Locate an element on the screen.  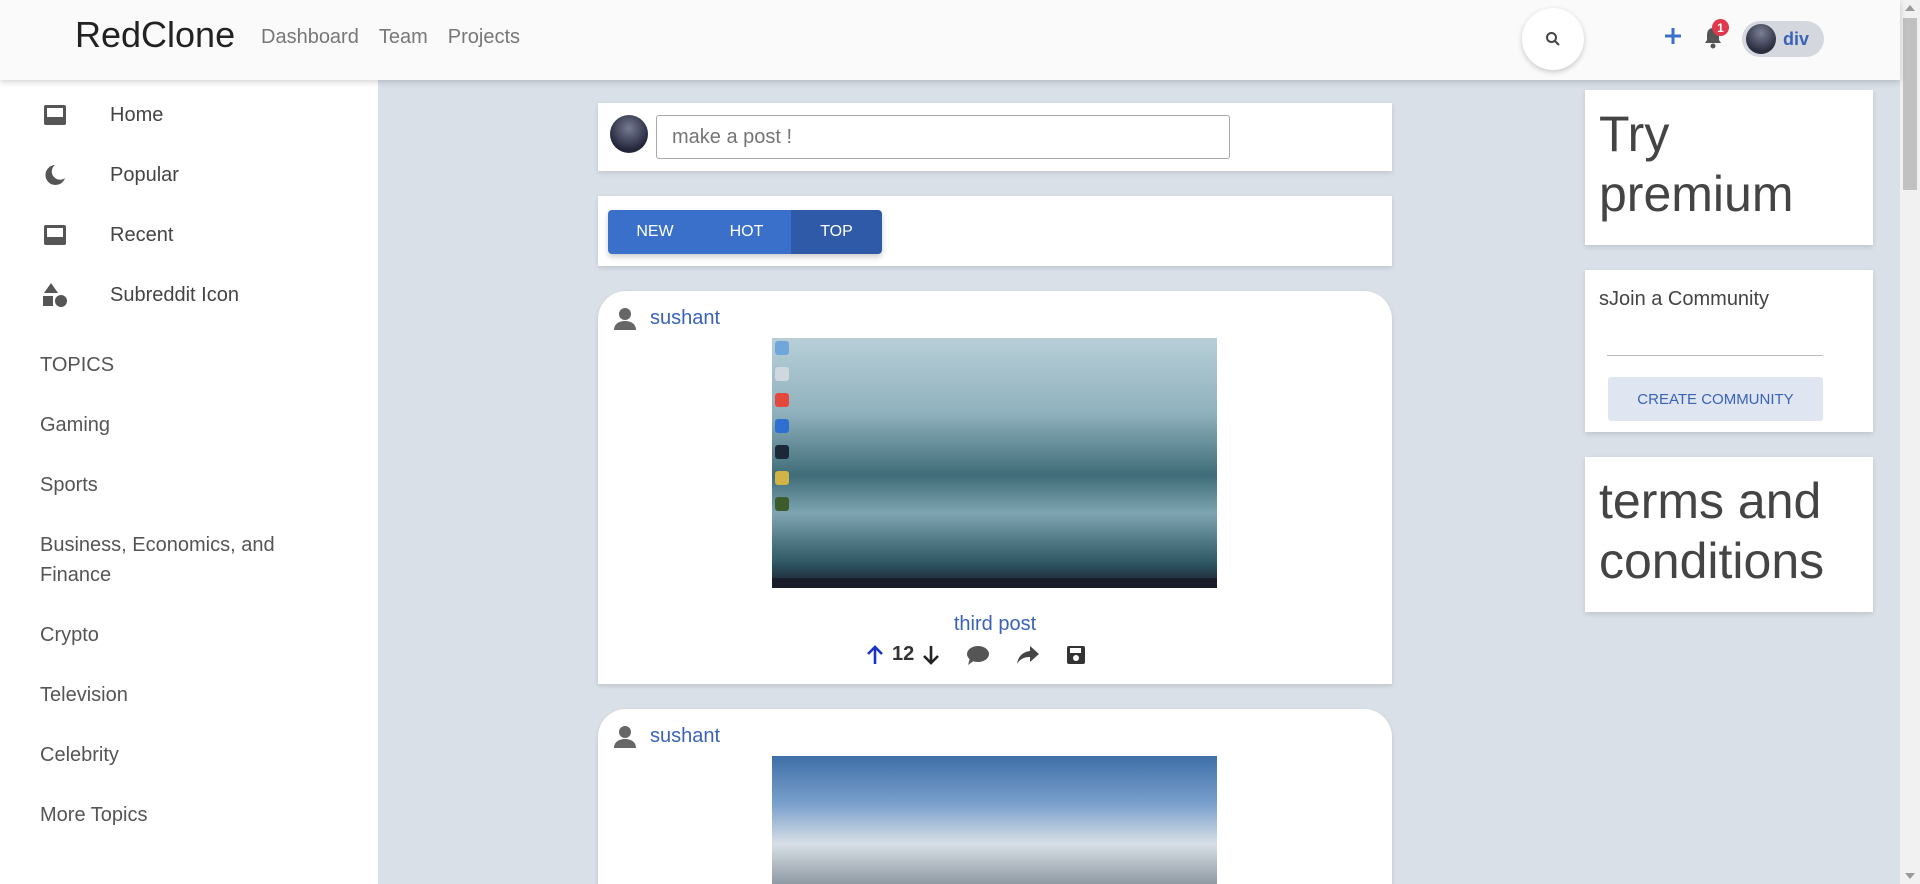
downvote-icon is located at coordinates (931, 655).